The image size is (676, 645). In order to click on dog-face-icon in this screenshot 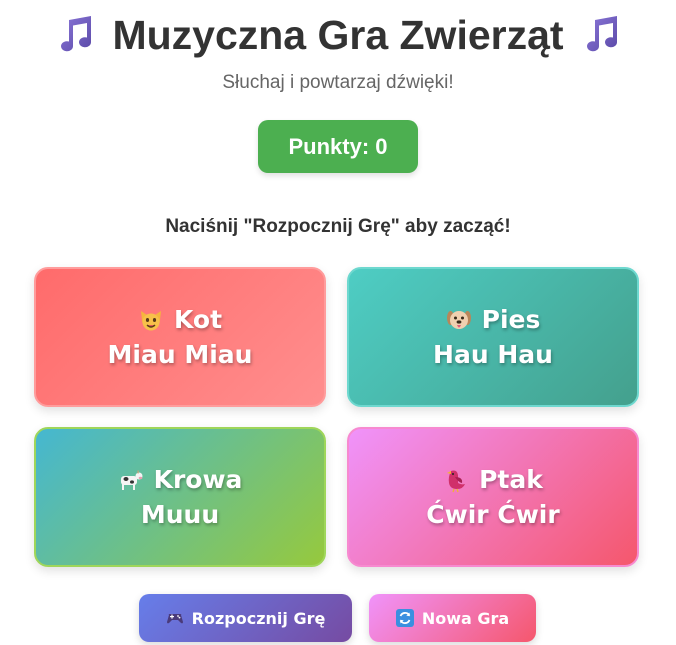, I will do `click(459, 320)`.